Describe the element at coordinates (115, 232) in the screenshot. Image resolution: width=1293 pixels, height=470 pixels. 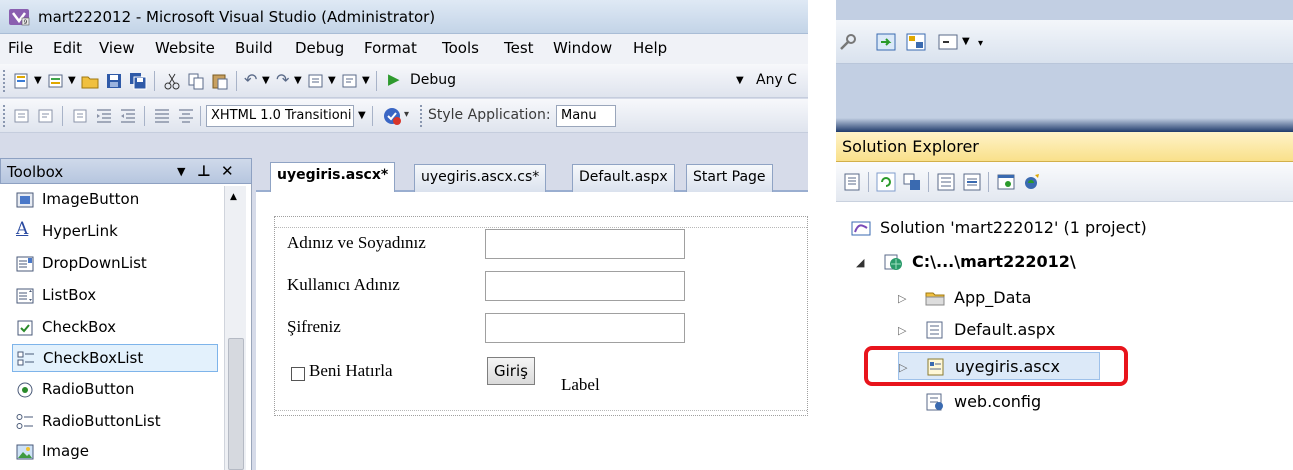
I see `toolbox-item-hyperlink: A HyperLink` at that location.